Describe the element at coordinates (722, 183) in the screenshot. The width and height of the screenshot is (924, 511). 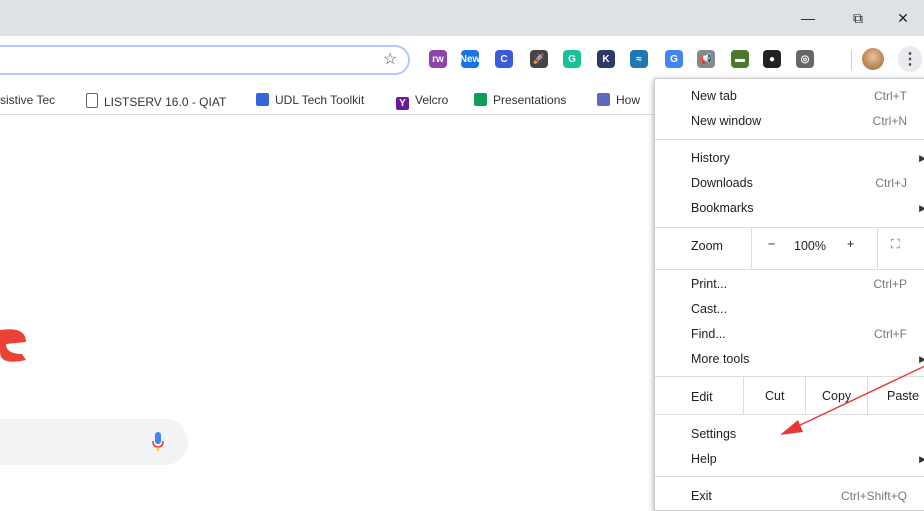
I see `menu-downloads: Downloads` at that location.